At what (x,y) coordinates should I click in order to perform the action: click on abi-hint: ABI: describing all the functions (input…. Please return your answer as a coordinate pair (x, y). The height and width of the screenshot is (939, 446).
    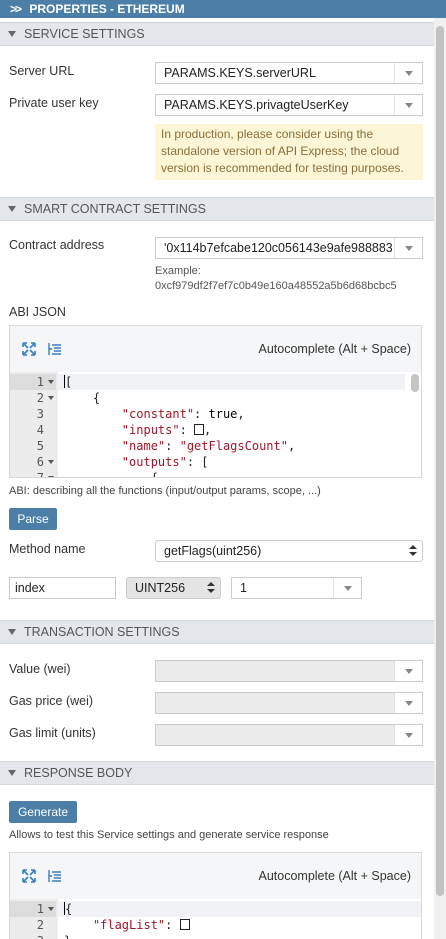
    Looking at the image, I should click on (165, 491).